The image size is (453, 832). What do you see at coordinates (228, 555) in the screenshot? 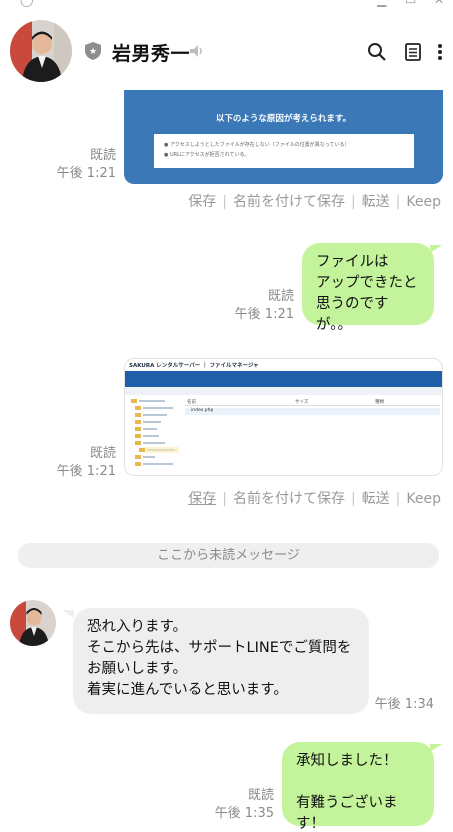
I see `unread-divider: ここから未読メッセージ` at bounding box center [228, 555].